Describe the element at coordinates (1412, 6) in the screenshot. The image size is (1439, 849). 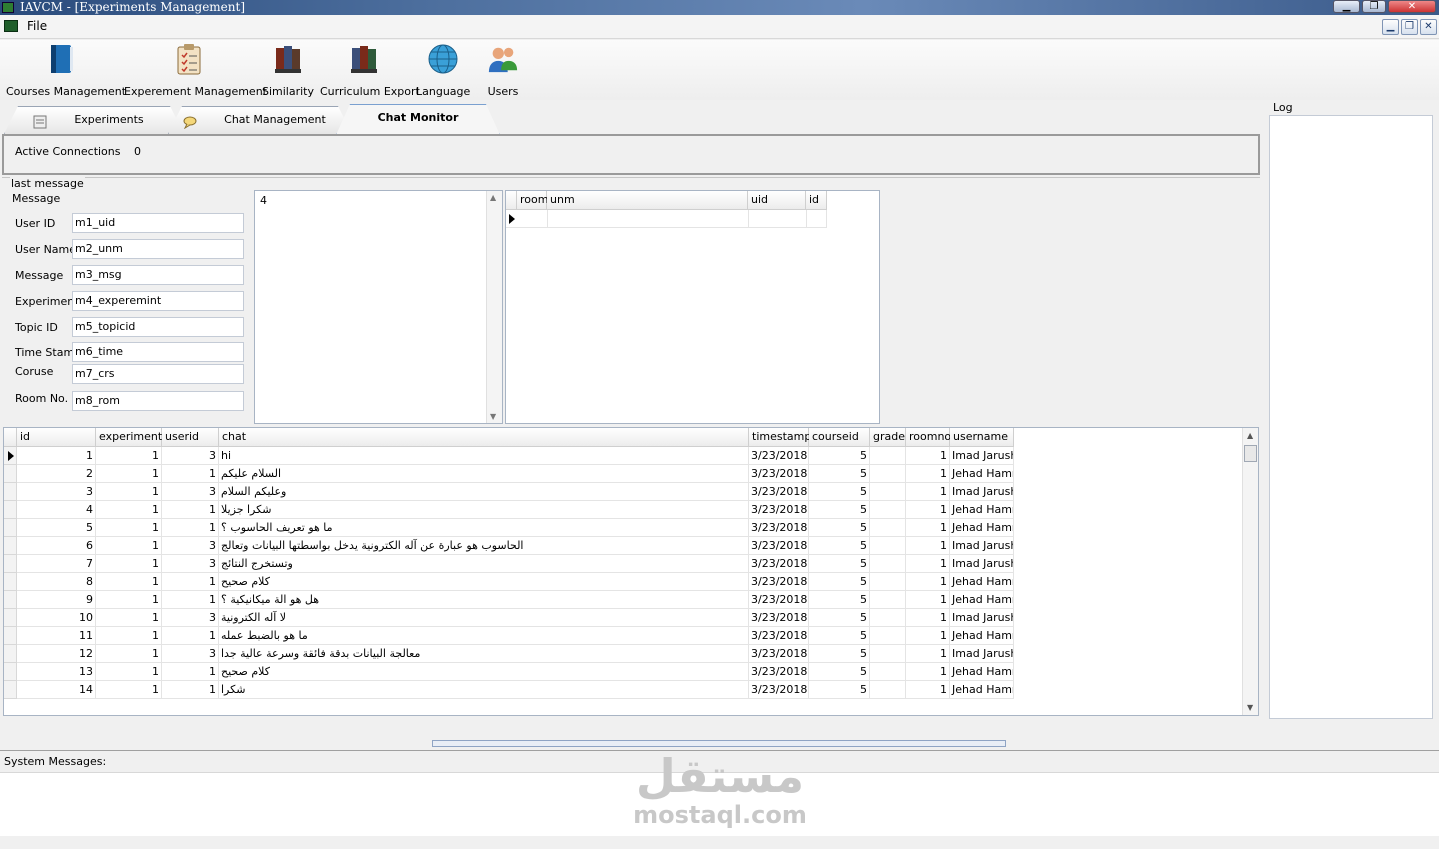
I see `close-window-button: ✕` at that location.